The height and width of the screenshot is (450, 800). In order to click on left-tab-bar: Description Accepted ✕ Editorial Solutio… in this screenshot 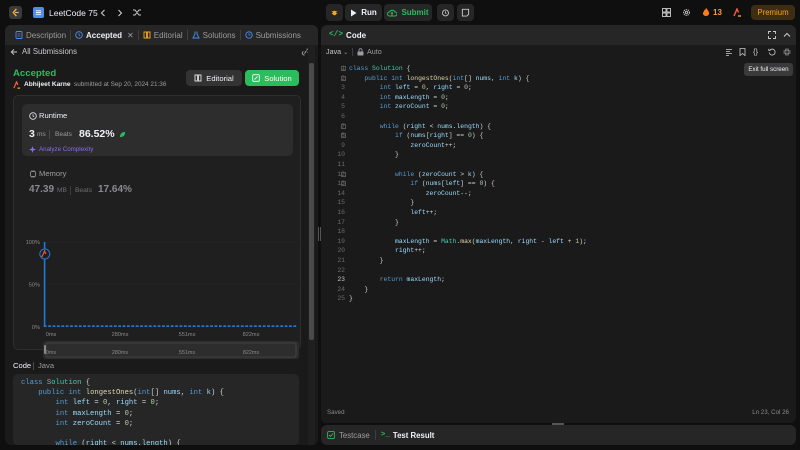, I will do `click(161, 35)`.